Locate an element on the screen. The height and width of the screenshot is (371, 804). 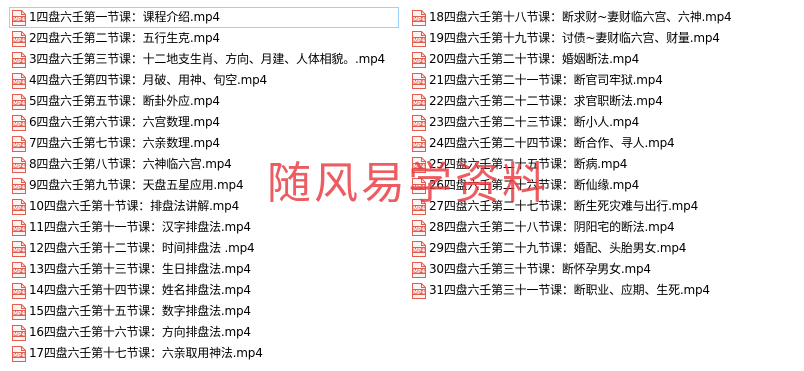
file-item: MP4 20四盘六壬第二十节课：婚姻断法.mp4 is located at coordinates (604, 59).